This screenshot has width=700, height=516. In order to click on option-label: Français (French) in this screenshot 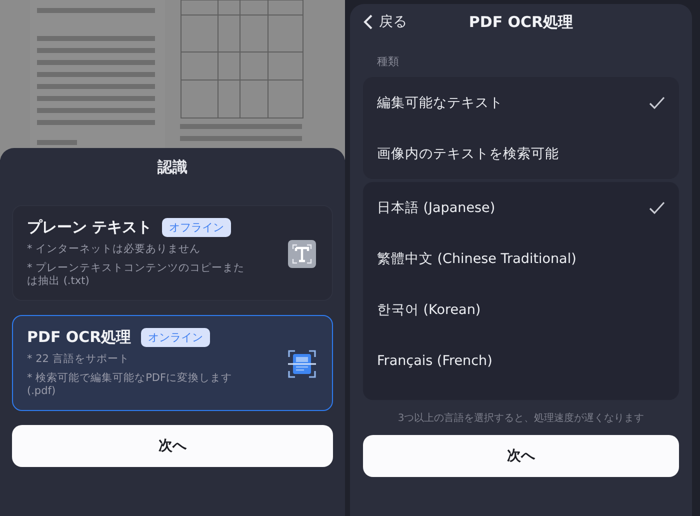, I will do `click(434, 360)`.